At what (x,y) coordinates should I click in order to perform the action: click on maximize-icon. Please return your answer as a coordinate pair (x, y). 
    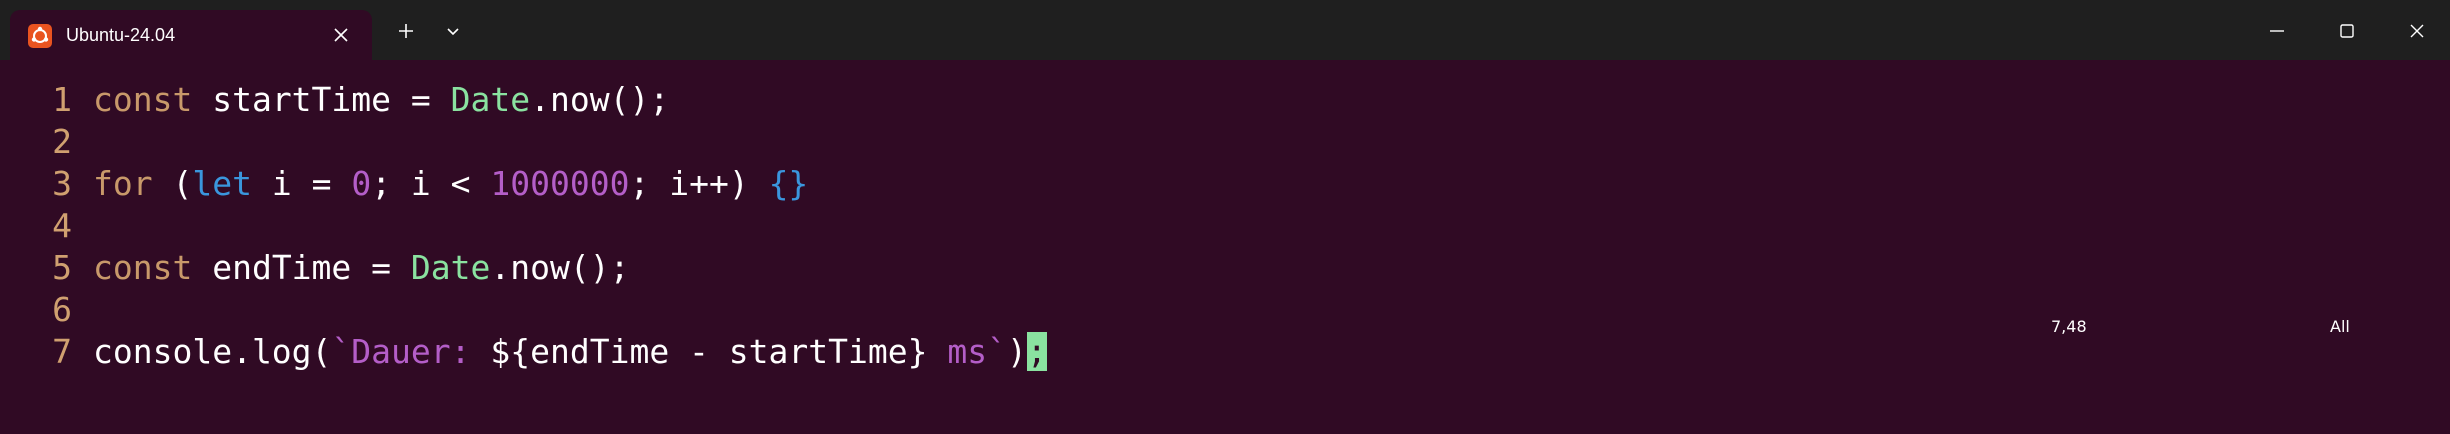
    Looking at the image, I should click on (2347, 31).